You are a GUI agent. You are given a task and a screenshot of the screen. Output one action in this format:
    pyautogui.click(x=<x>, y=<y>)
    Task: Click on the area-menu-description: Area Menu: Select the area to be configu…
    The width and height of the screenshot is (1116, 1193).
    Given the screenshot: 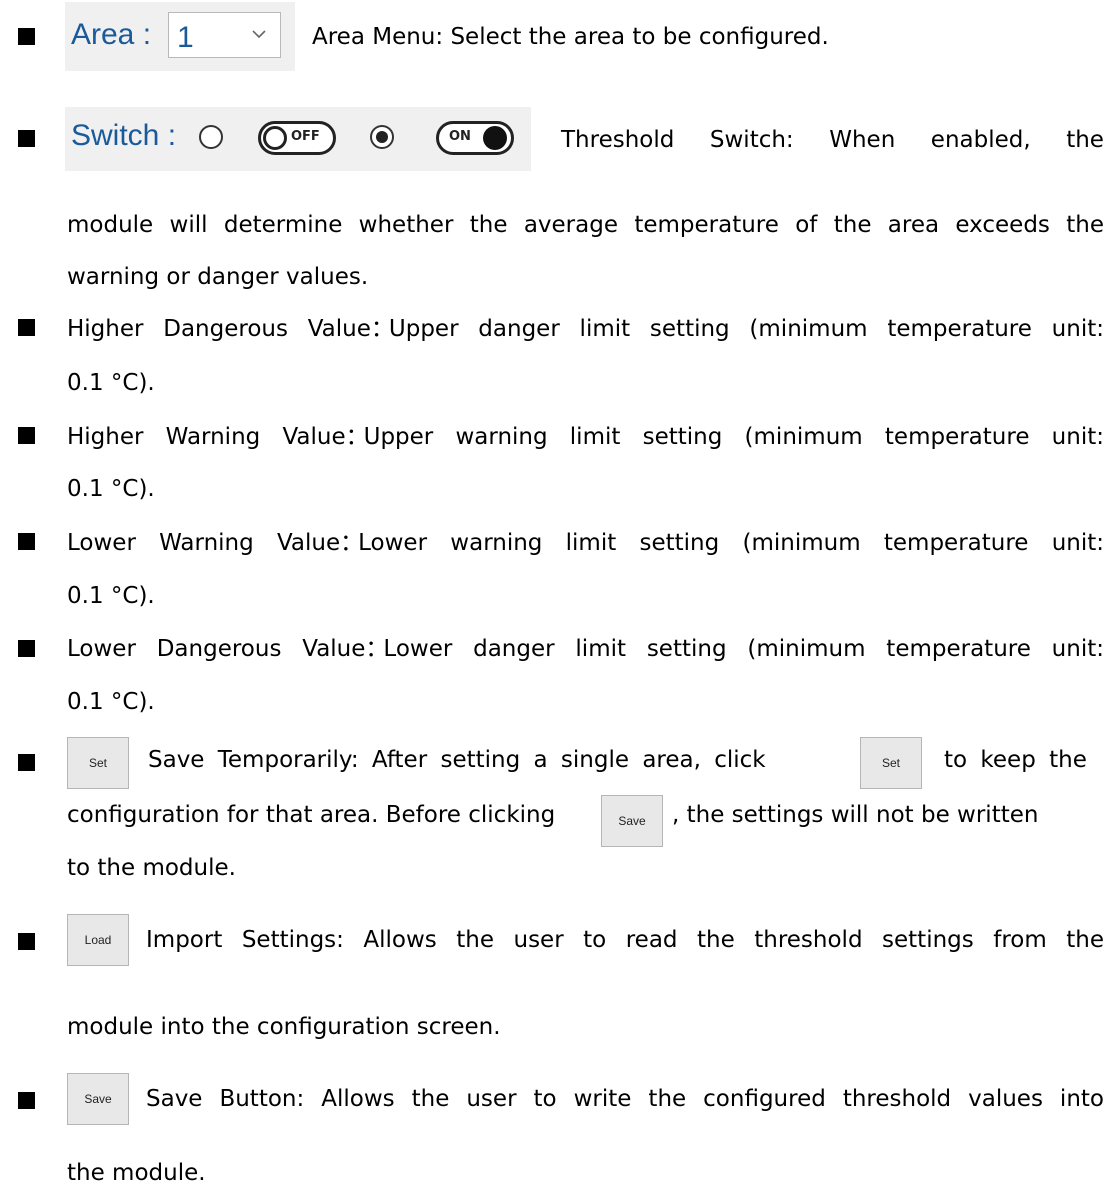 What is the action you would take?
    pyautogui.click(x=570, y=37)
    